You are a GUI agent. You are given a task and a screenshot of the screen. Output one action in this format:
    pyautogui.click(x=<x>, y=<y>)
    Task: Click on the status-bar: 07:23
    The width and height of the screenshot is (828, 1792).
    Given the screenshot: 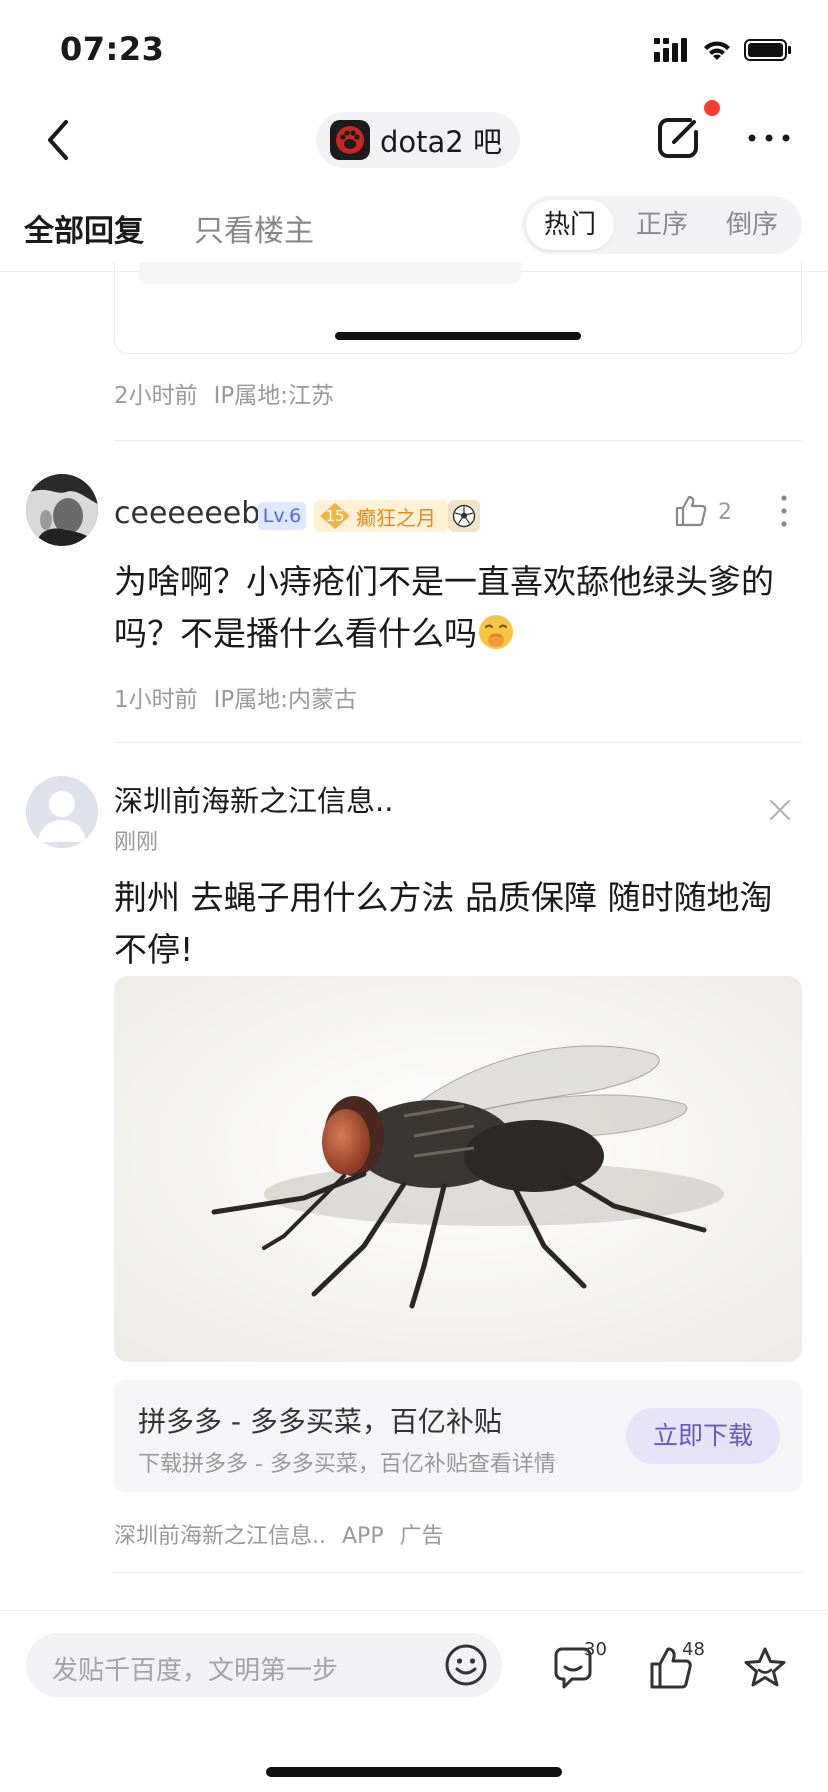 What is the action you would take?
    pyautogui.click(x=414, y=48)
    